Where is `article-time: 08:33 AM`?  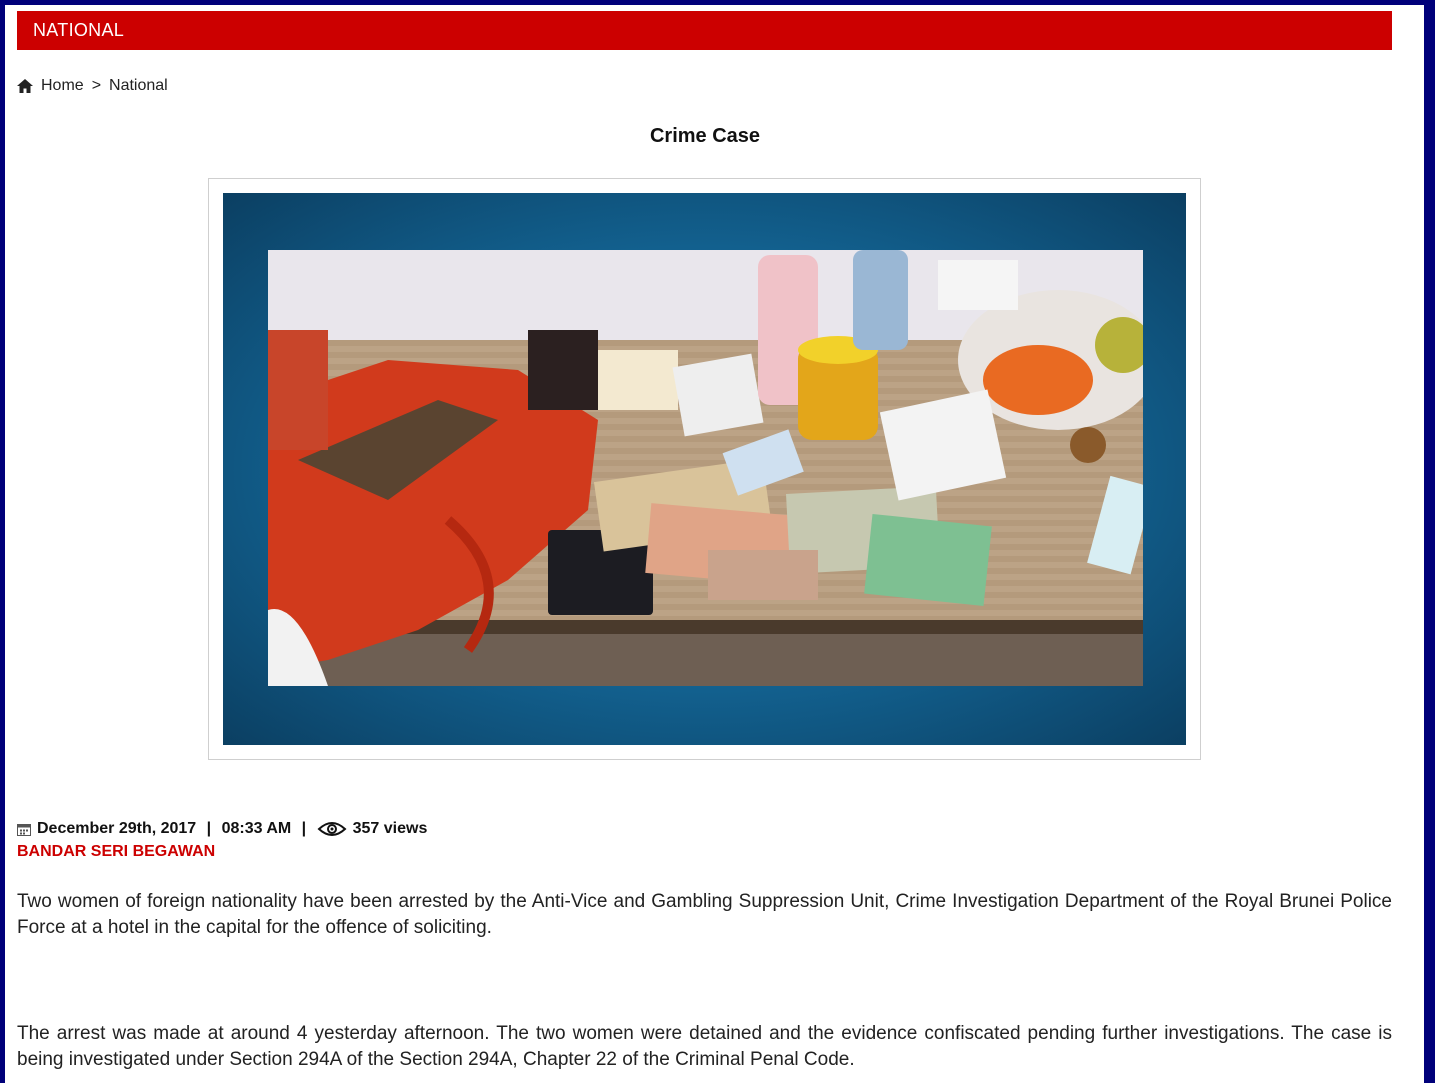 article-time: 08:33 AM is located at coordinates (256, 828).